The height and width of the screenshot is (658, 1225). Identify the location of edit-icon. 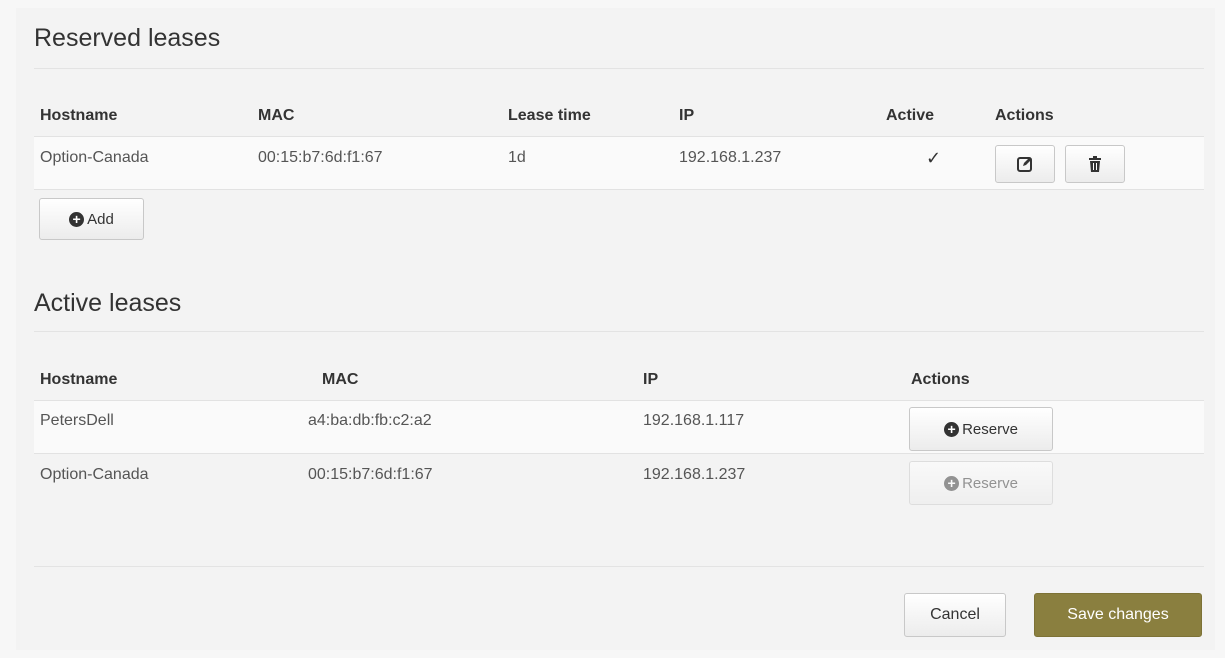
(1024, 164).